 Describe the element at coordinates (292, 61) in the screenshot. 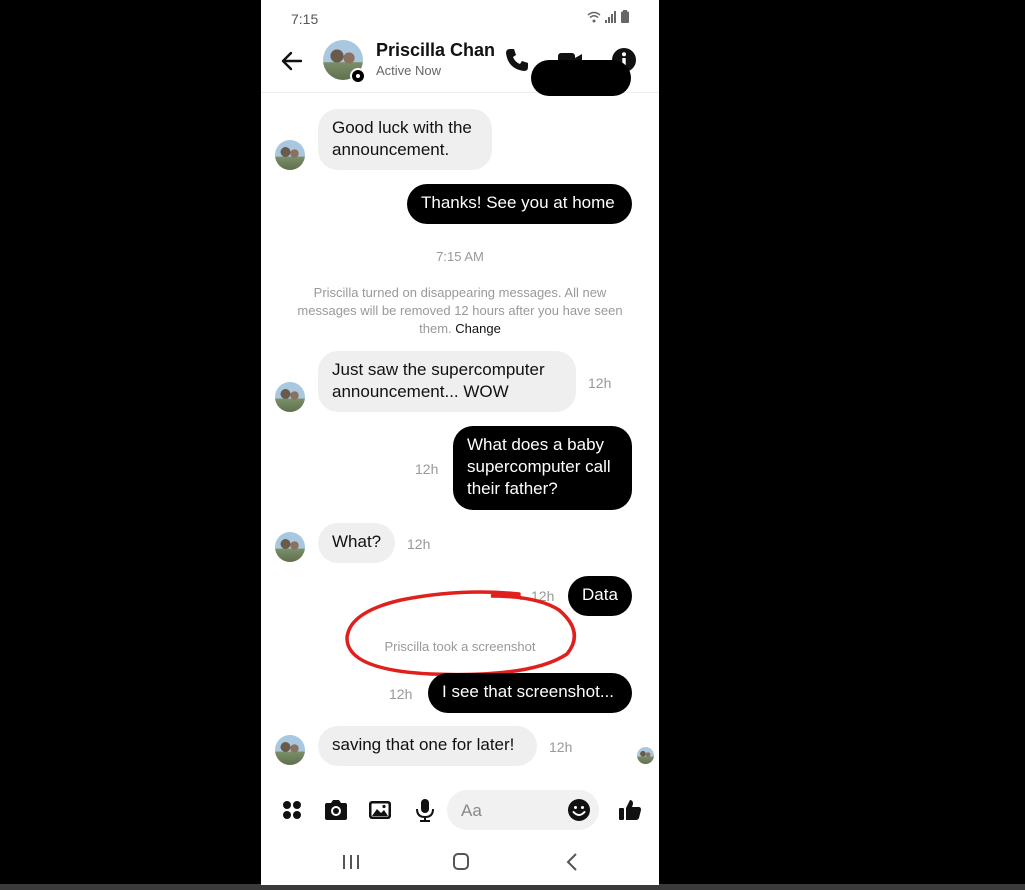

I see `back-arrow-icon` at that location.